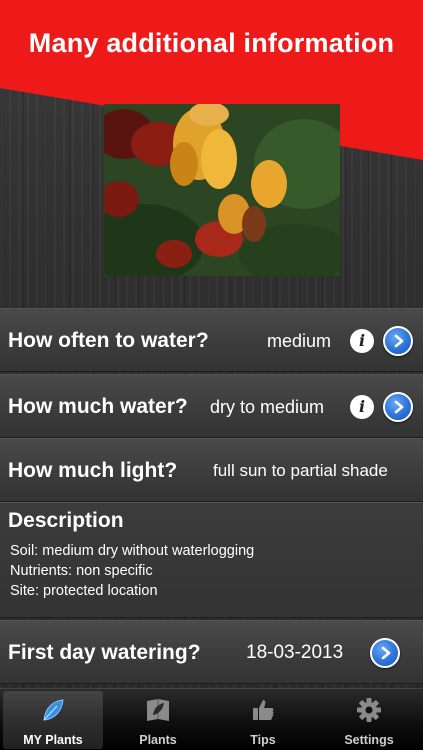 This screenshot has height=750, width=423. I want to click on watering-frequency-value: medium, so click(299, 341).